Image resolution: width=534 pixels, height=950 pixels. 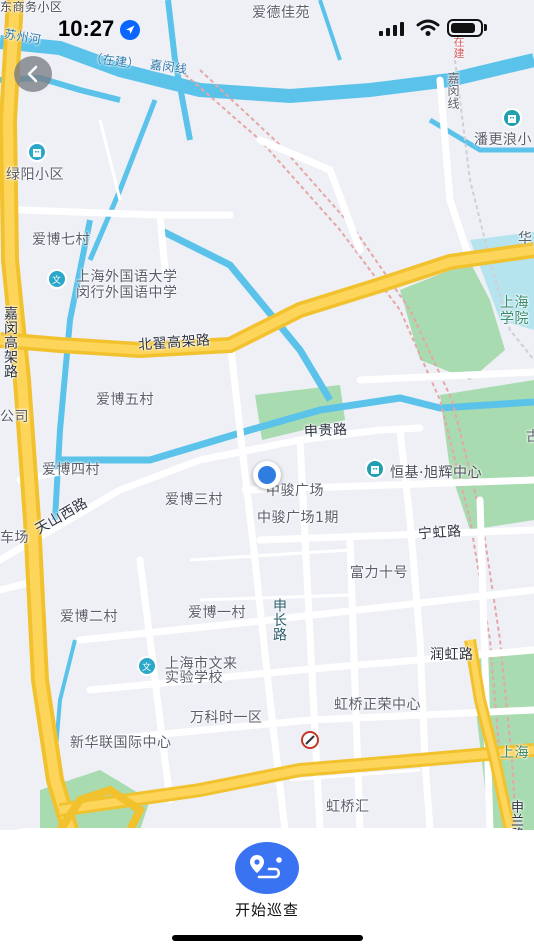 What do you see at coordinates (125, 400) in the screenshot?
I see `map-label: 爱博五村` at bounding box center [125, 400].